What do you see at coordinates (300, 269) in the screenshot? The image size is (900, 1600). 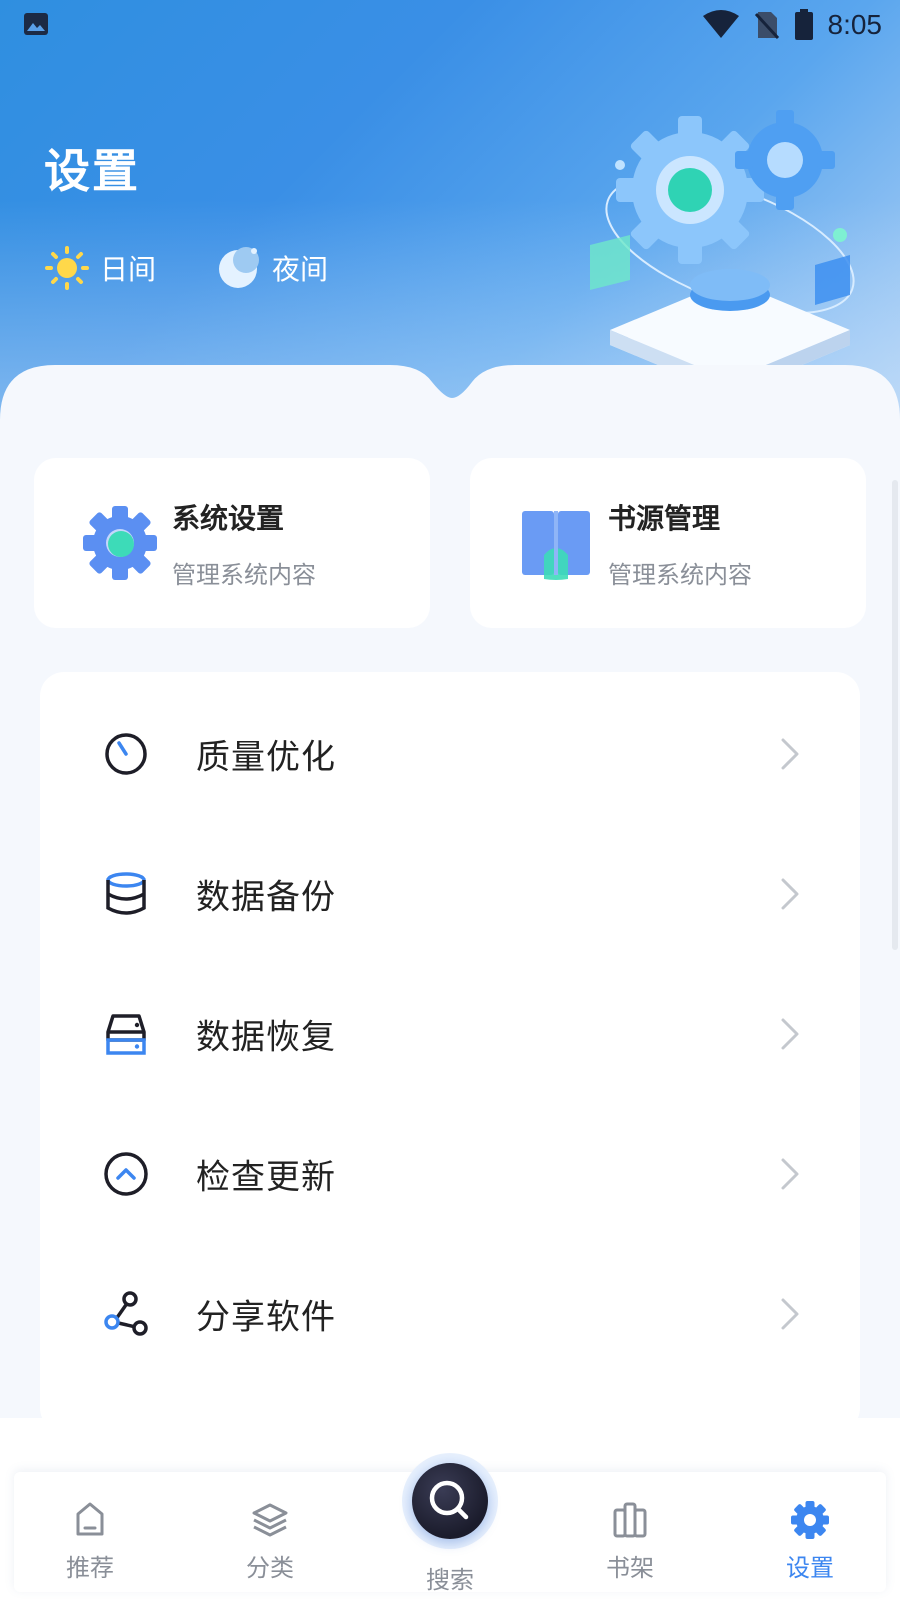 I see `night-mode-label: 夜间` at bounding box center [300, 269].